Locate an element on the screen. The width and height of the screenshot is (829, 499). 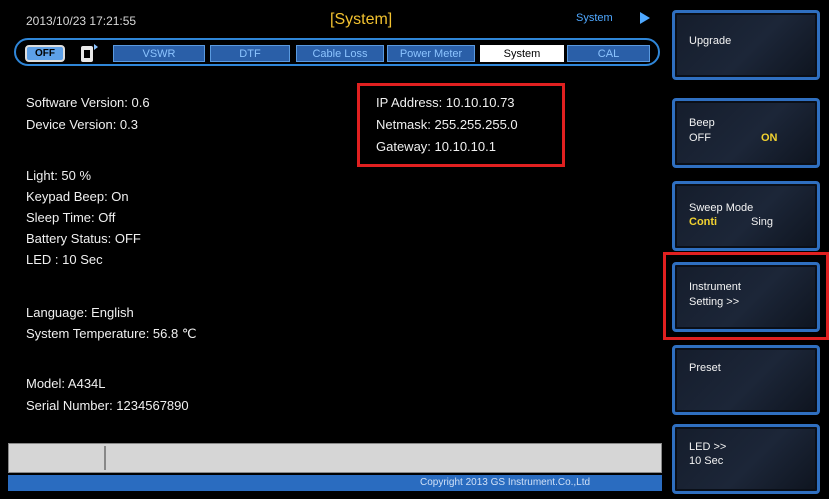
instrument-setting-softkey: Instrument Setting >> is located at coordinates (746, 297).